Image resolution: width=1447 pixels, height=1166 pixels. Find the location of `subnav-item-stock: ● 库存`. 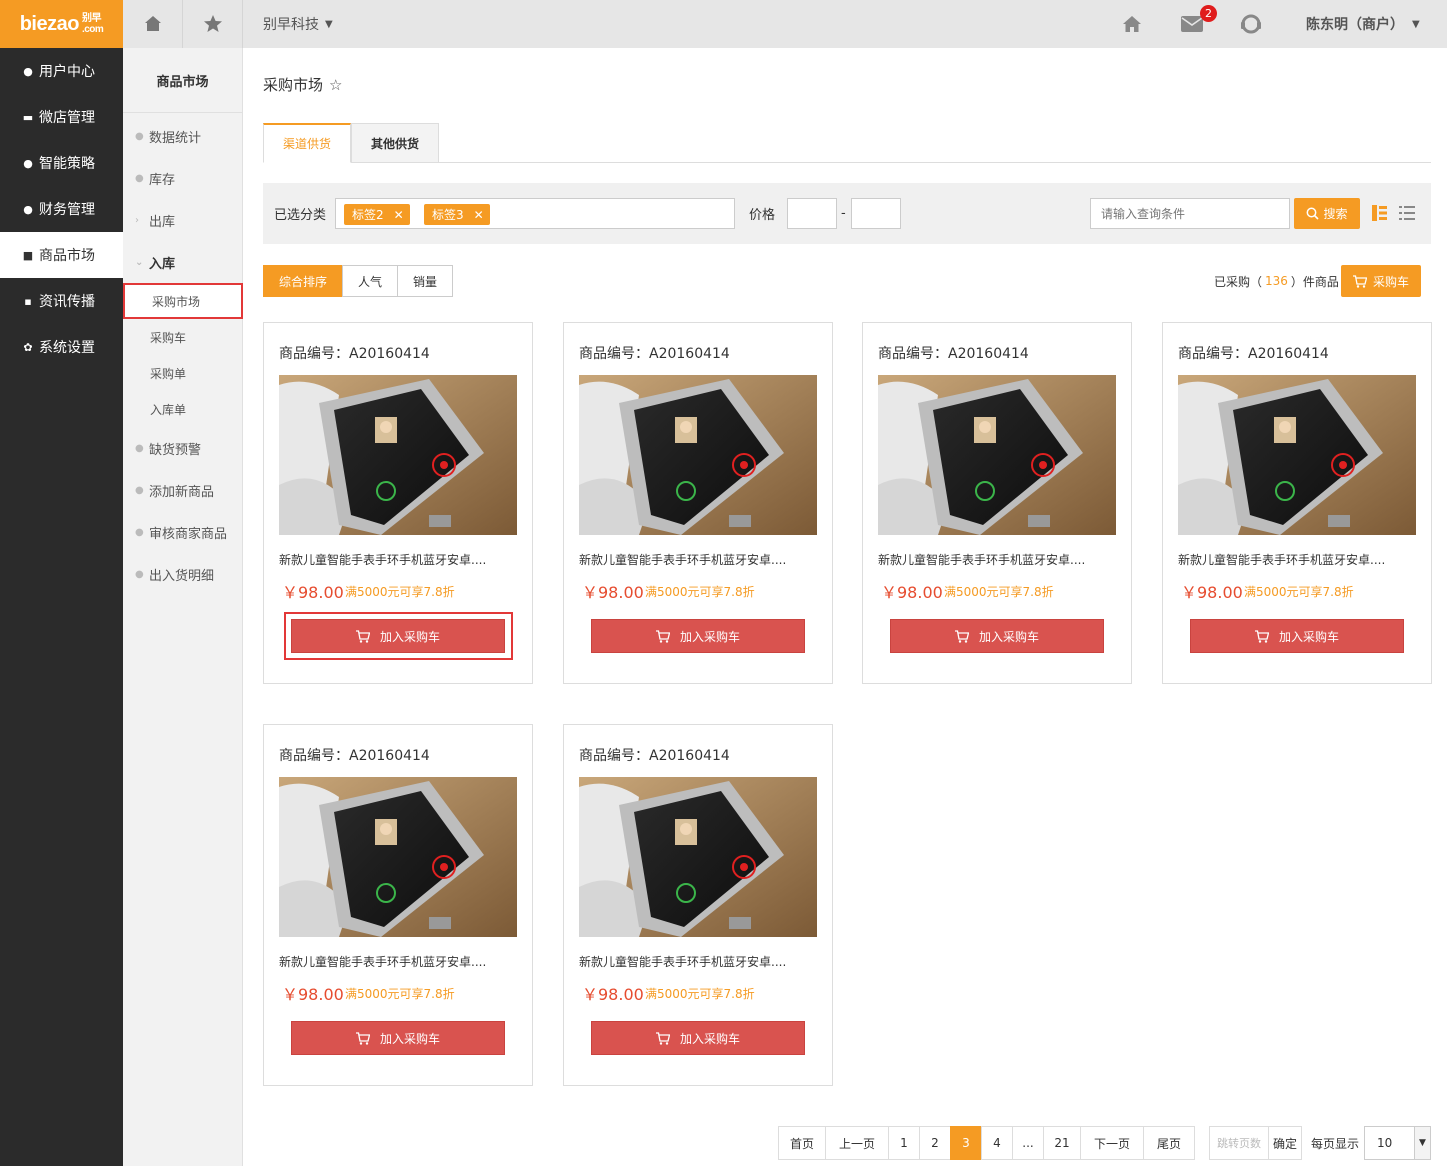

subnav-item-stock: ● 库存 is located at coordinates (182, 178).